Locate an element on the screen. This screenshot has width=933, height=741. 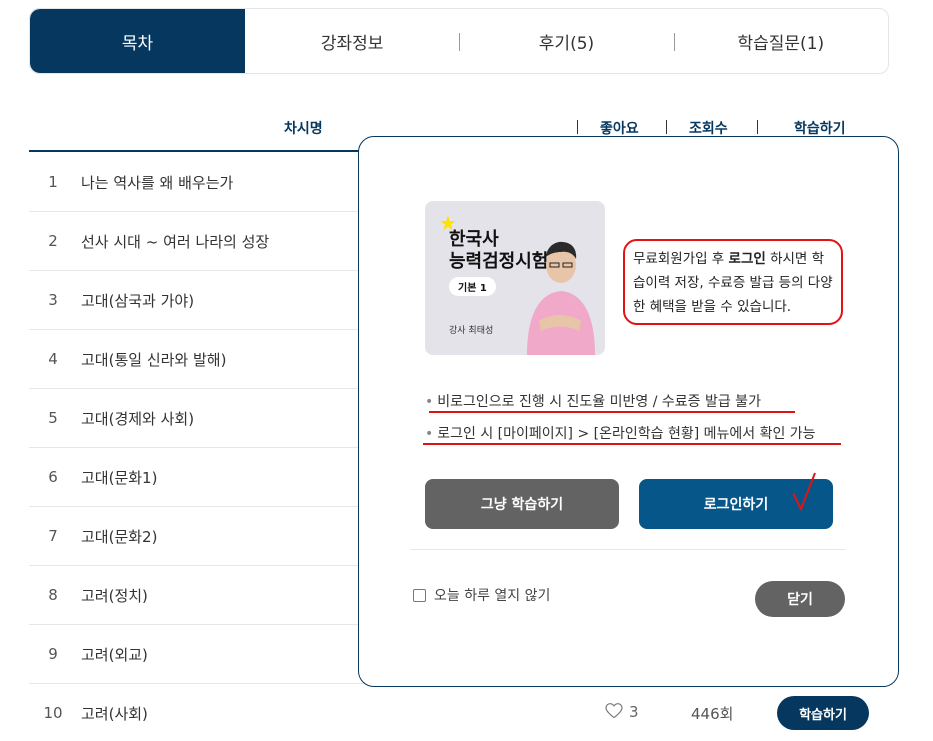
red-checkmark-icon is located at coordinates (804, 492).